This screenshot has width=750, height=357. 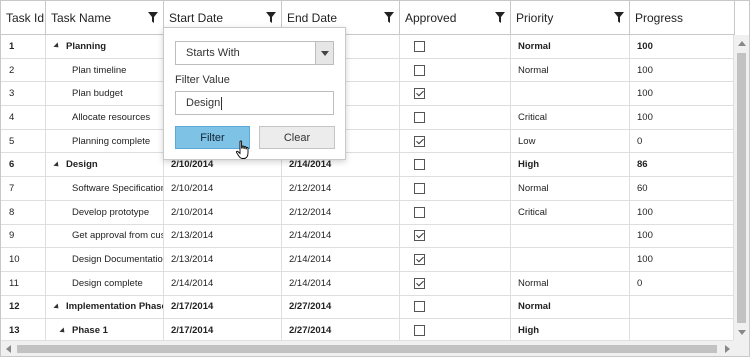 I want to click on task-name-text: Allocate resources, so click(x=111, y=117).